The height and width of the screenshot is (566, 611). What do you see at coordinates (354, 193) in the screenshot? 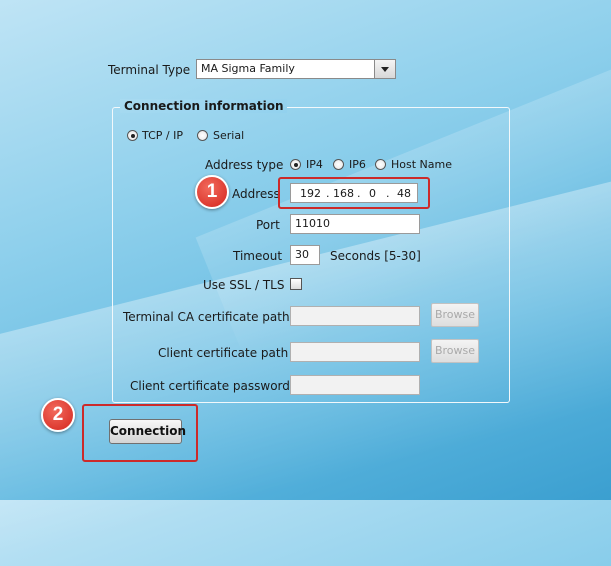
I see `address-highlight-box` at bounding box center [354, 193].